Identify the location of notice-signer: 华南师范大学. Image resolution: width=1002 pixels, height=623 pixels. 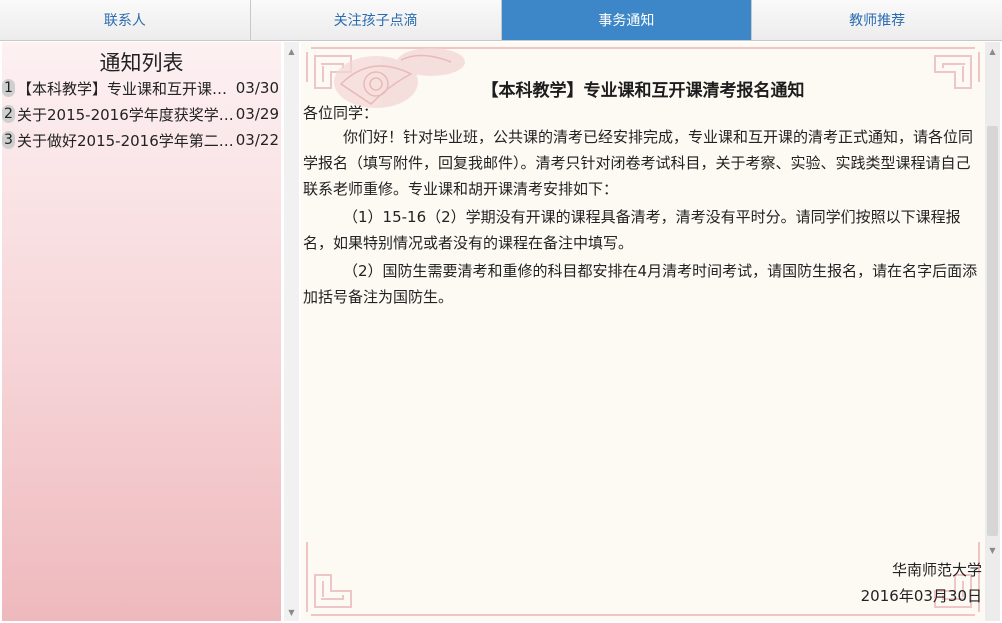
(936, 570).